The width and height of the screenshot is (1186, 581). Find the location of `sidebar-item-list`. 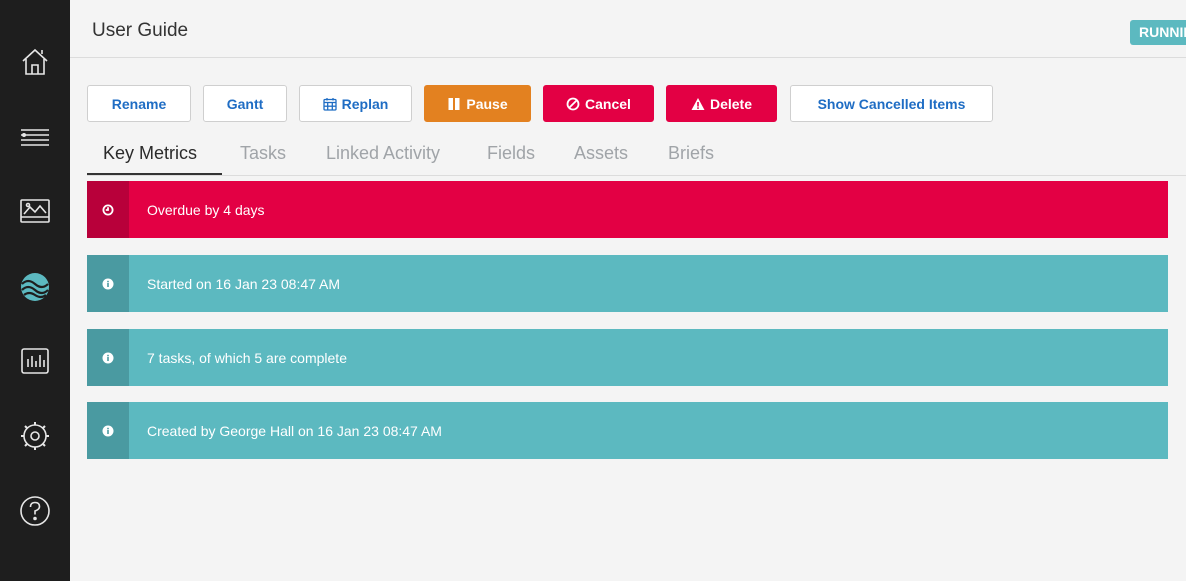

sidebar-item-list is located at coordinates (35, 138).